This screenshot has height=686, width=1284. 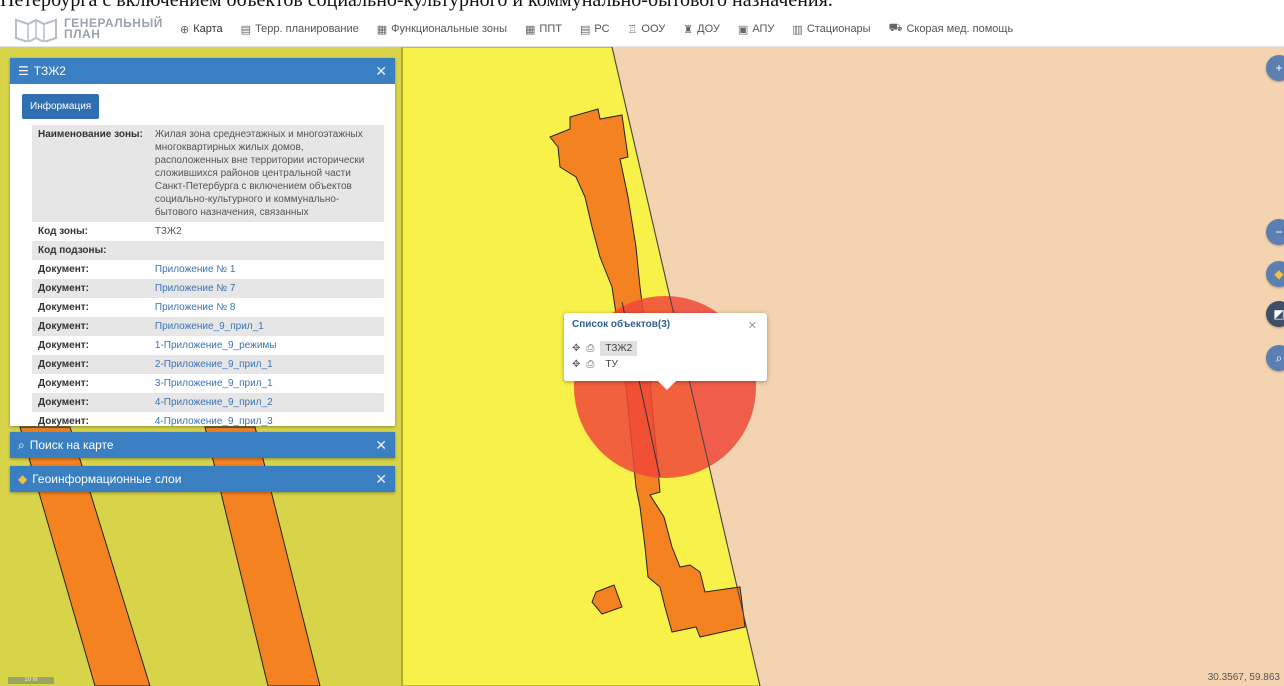 What do you see at coordinates (895, 28) in the screenshot?
I see `ambulance-icon: ⛟` at bounding box center [895, 28].